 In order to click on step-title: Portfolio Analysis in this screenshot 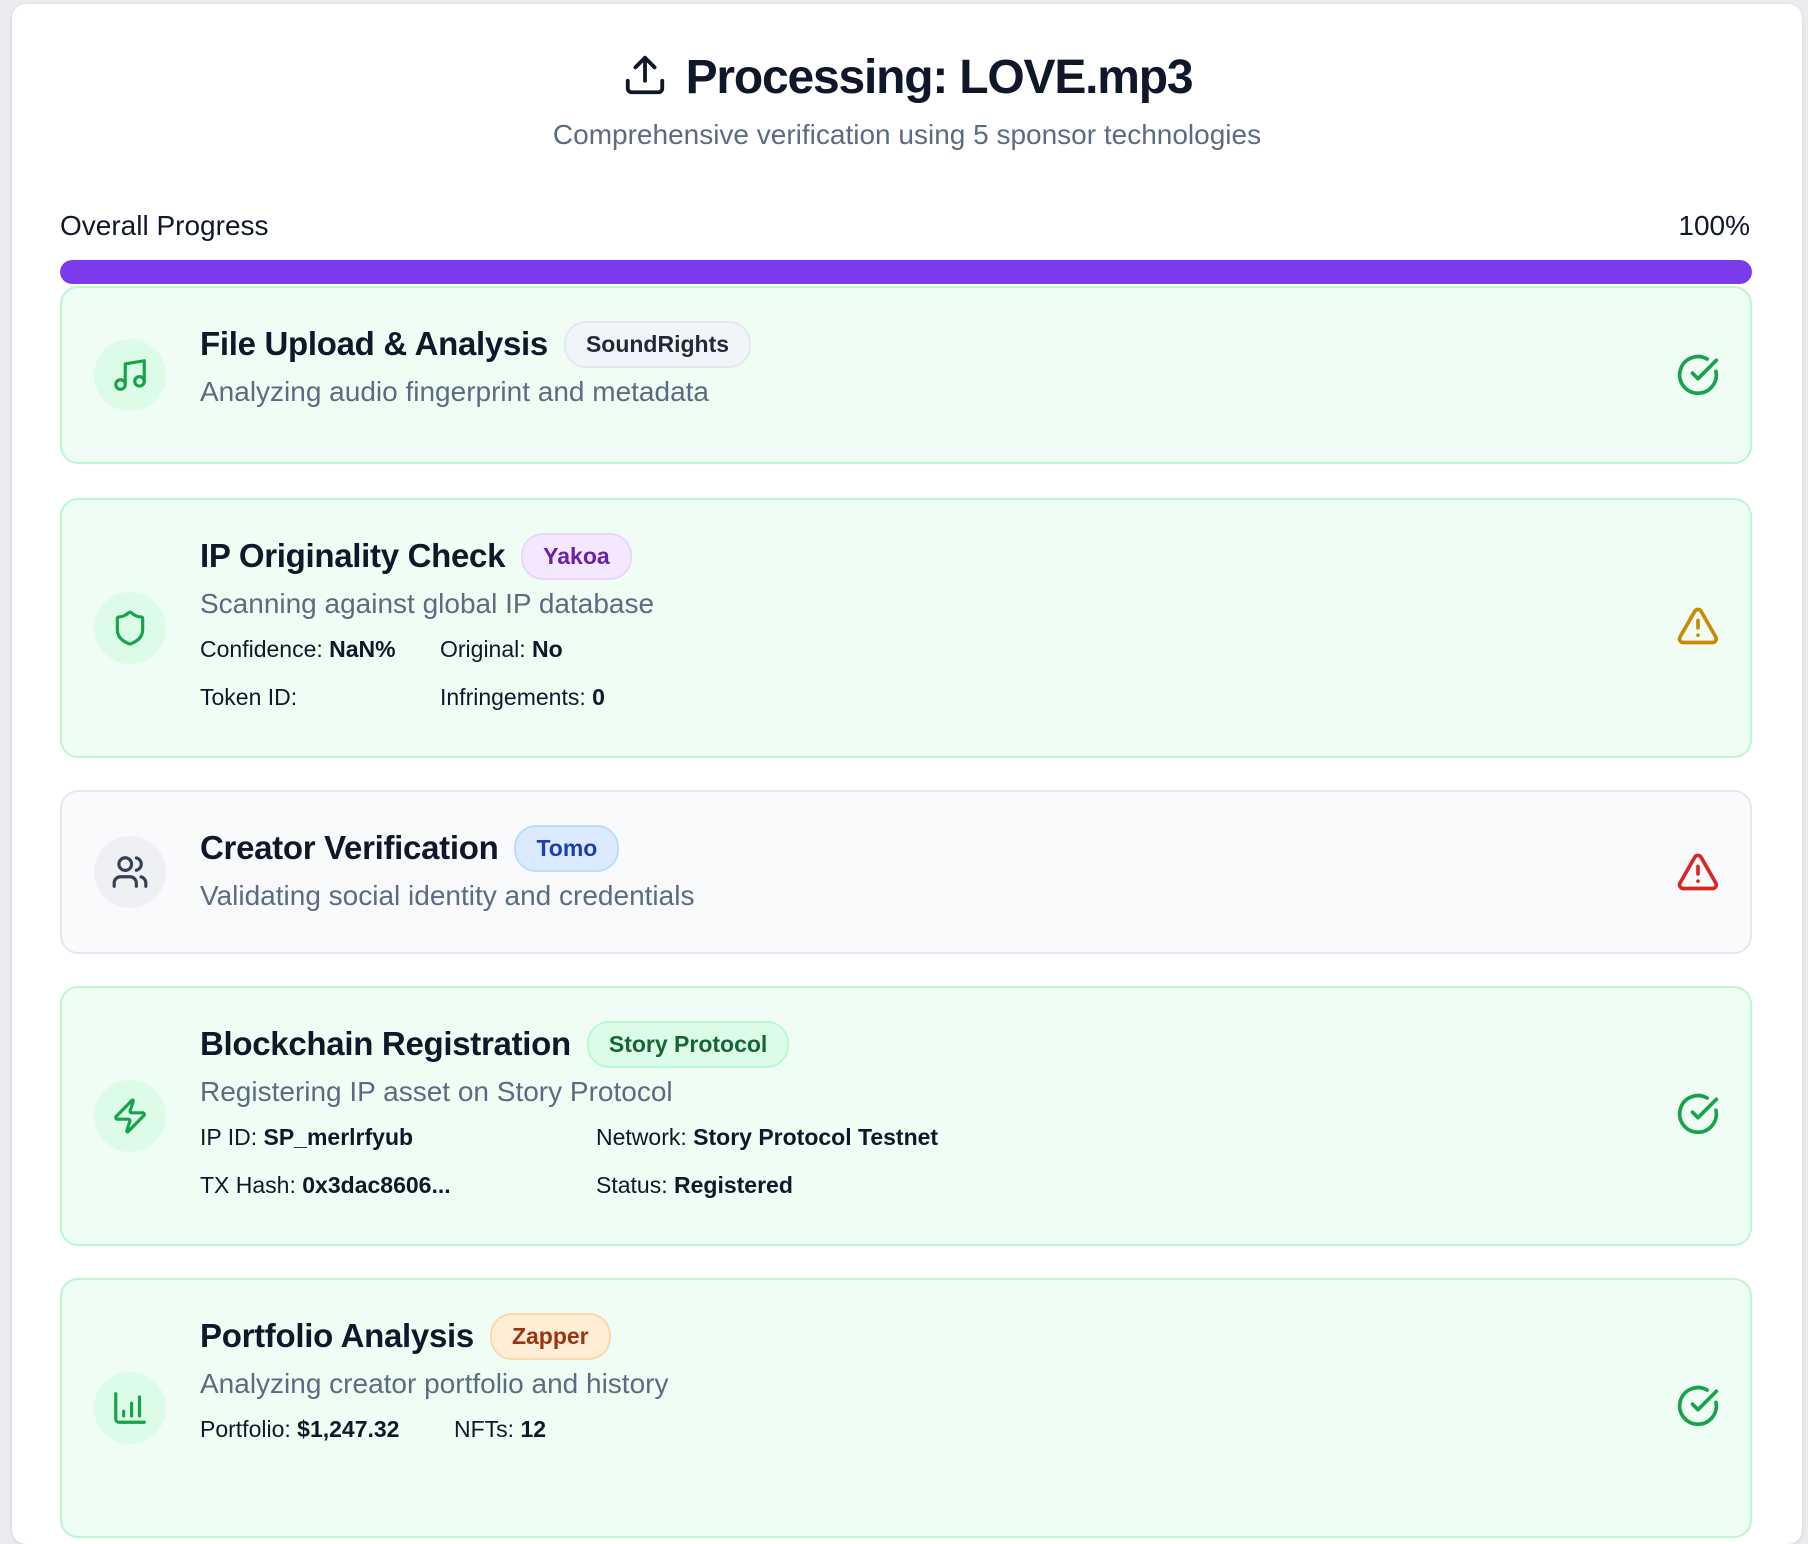, I will do `click(337, 1335)`.